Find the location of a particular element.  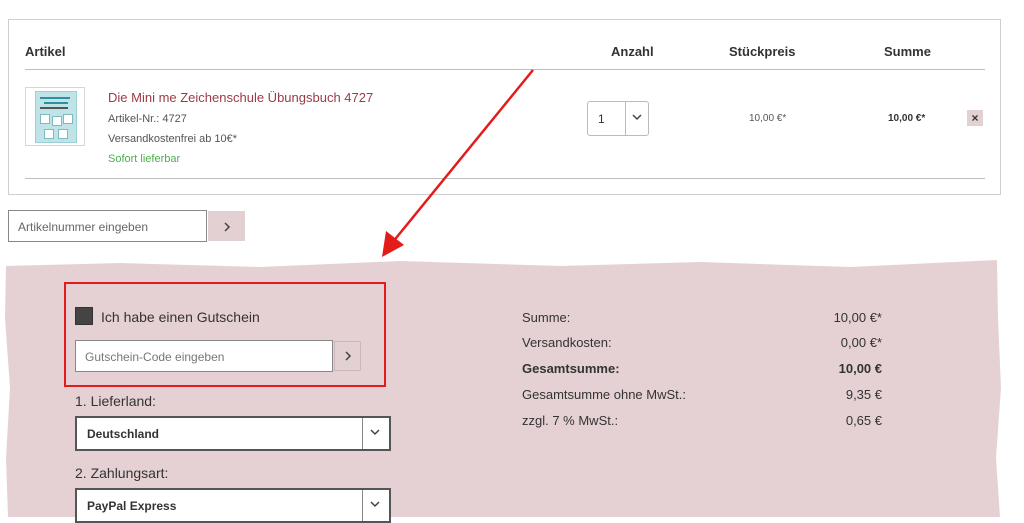

delivery-country-select: Deutschland is located at coordinates (233, 433).